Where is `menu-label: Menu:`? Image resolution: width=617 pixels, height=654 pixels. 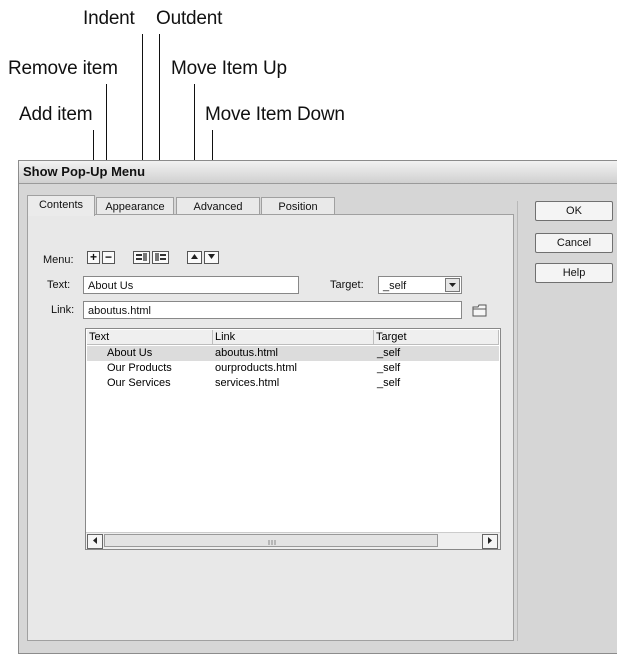 menu-label: Menu: is located at coordinates (58, 260).